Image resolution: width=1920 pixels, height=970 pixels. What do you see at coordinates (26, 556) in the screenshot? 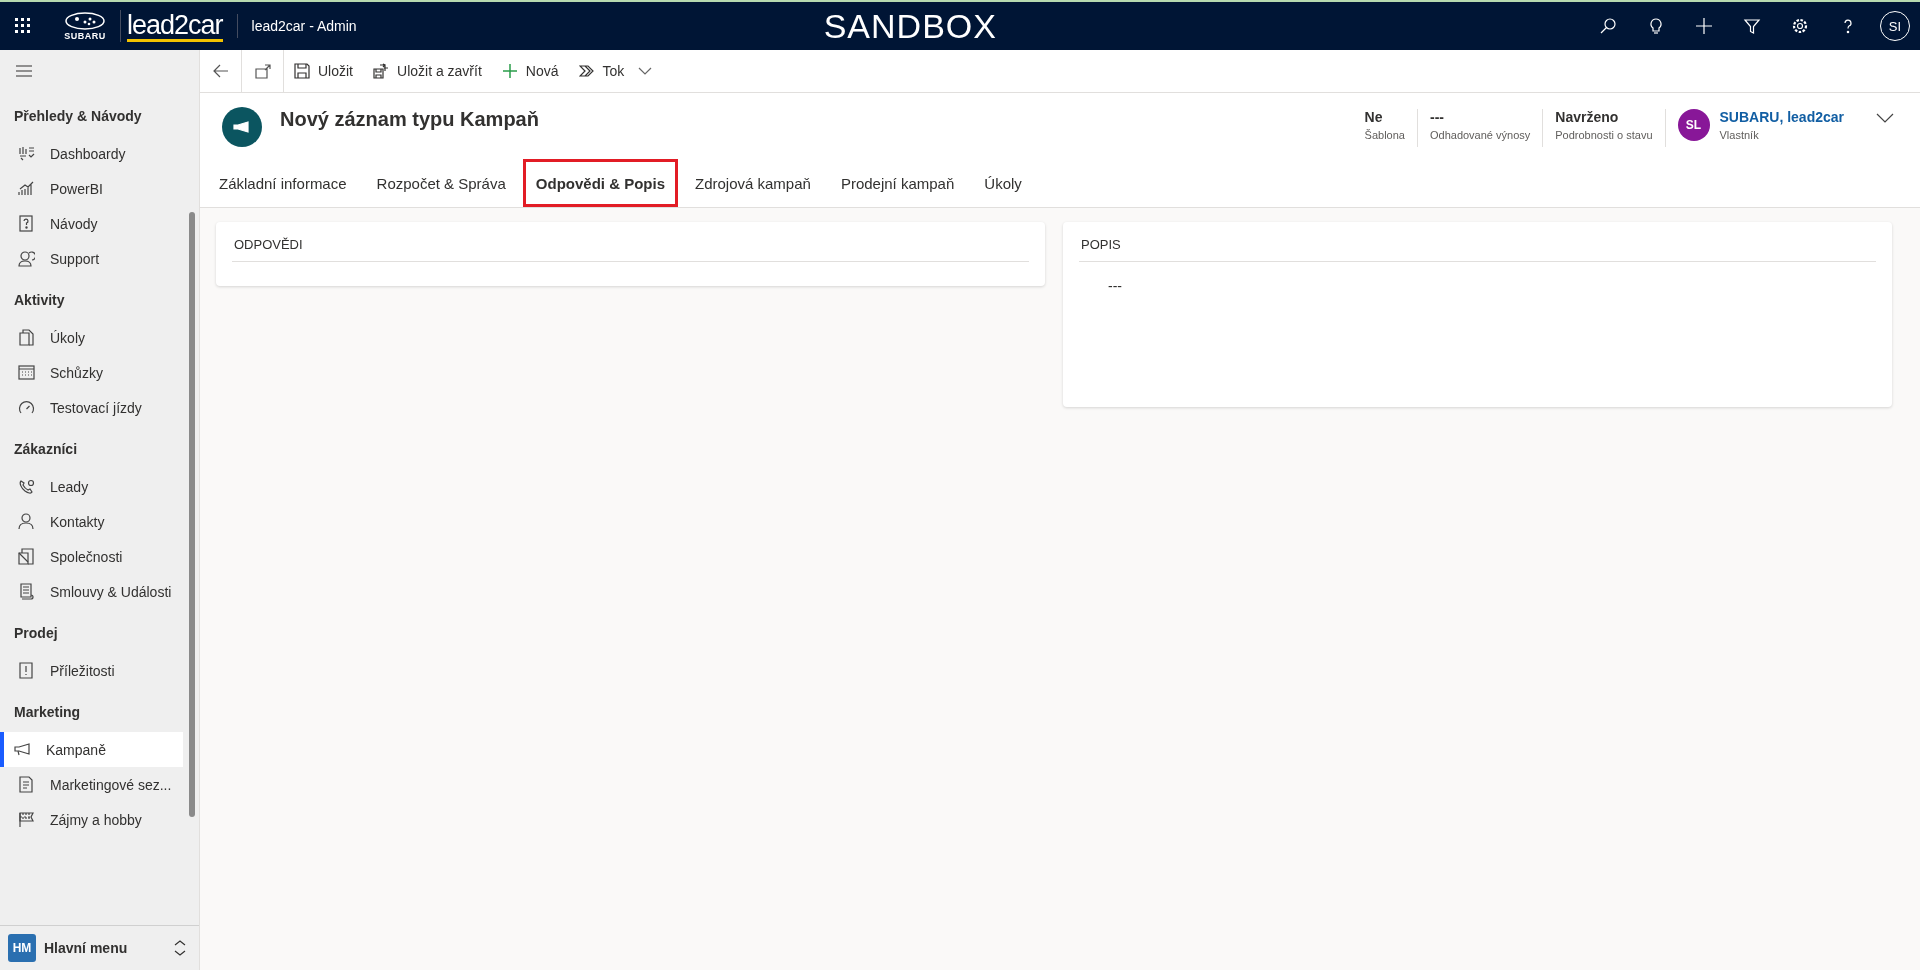
I see `building-icon` at bounding box center [26, 556].